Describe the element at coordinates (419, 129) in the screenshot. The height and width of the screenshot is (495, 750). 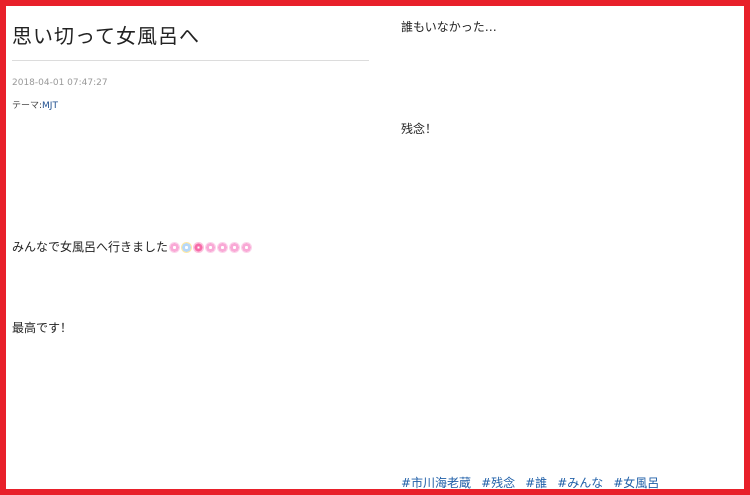
I see `post-text-right-2: 残念！` at that location.